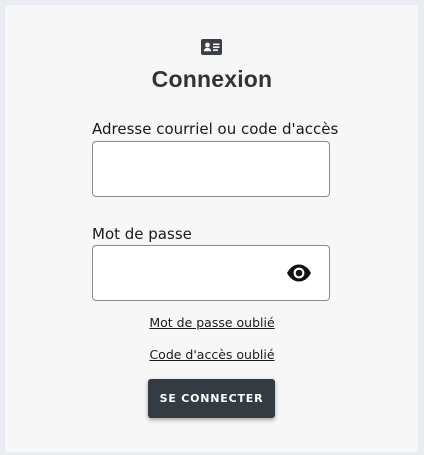  I want to click on password-label: Mot de passe, so click(142, 234).